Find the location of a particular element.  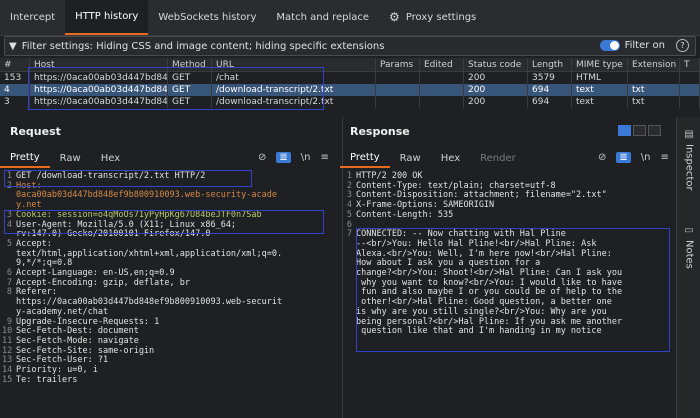

help-icon: ? is located at coordinates (682, 45).